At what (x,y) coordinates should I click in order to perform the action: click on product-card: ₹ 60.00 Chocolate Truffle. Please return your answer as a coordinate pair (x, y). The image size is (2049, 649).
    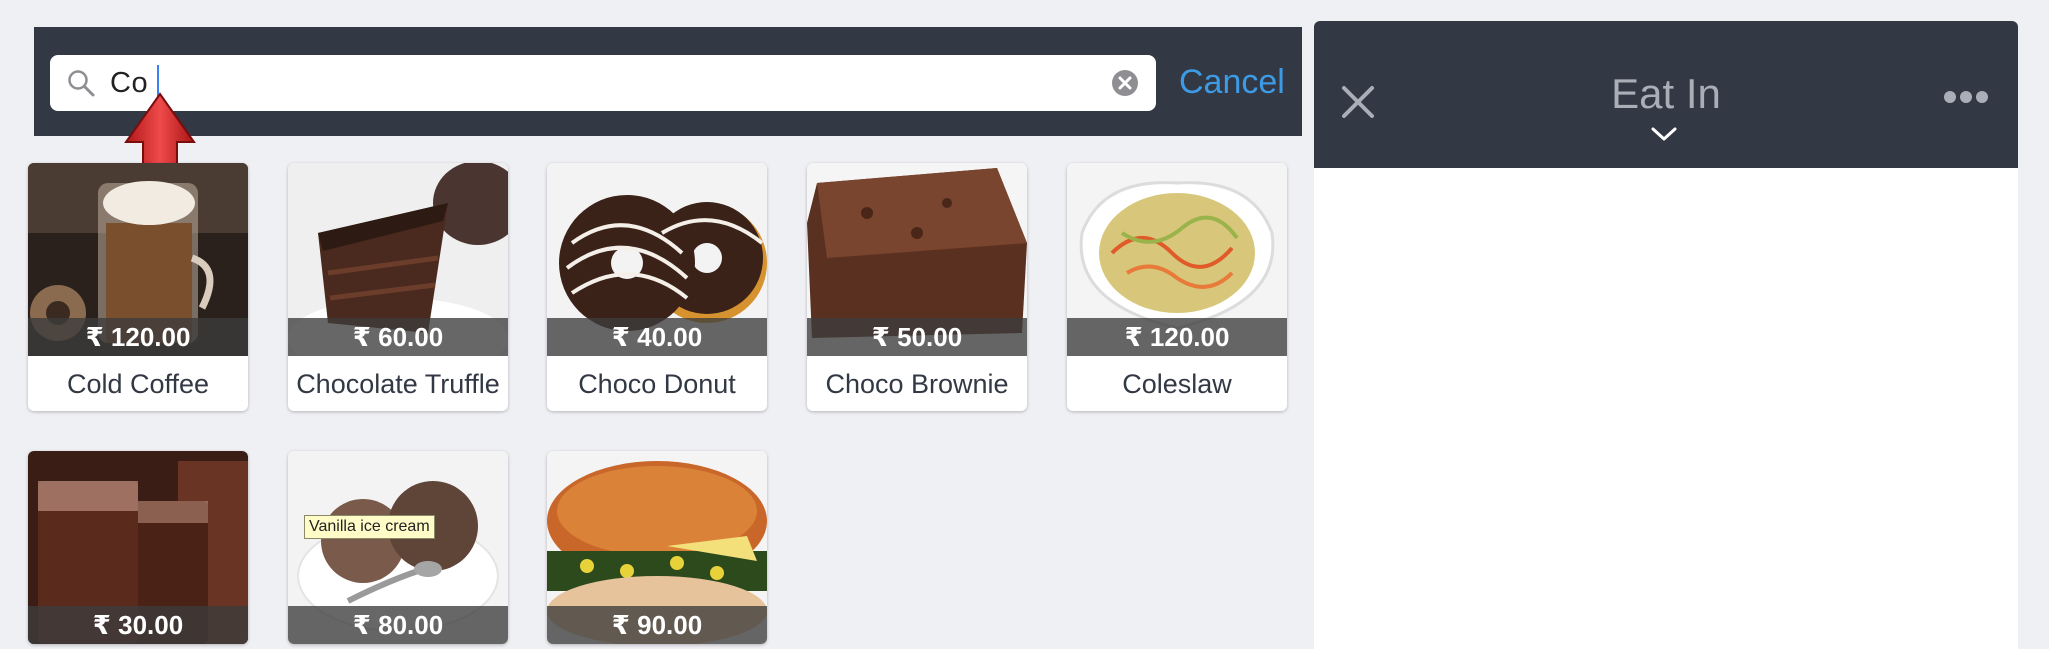
    Looking at the image, I should click on (398, 287).